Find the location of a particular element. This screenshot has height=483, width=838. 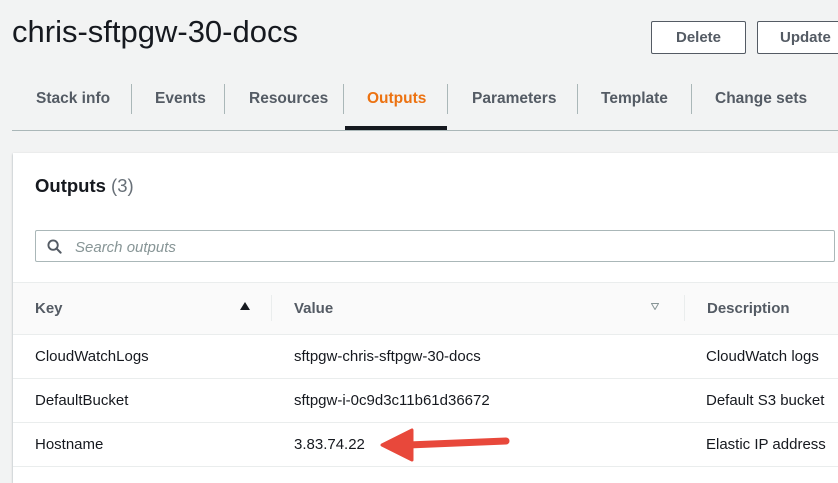

tab-events: Events is located at coordinates (180, 98).